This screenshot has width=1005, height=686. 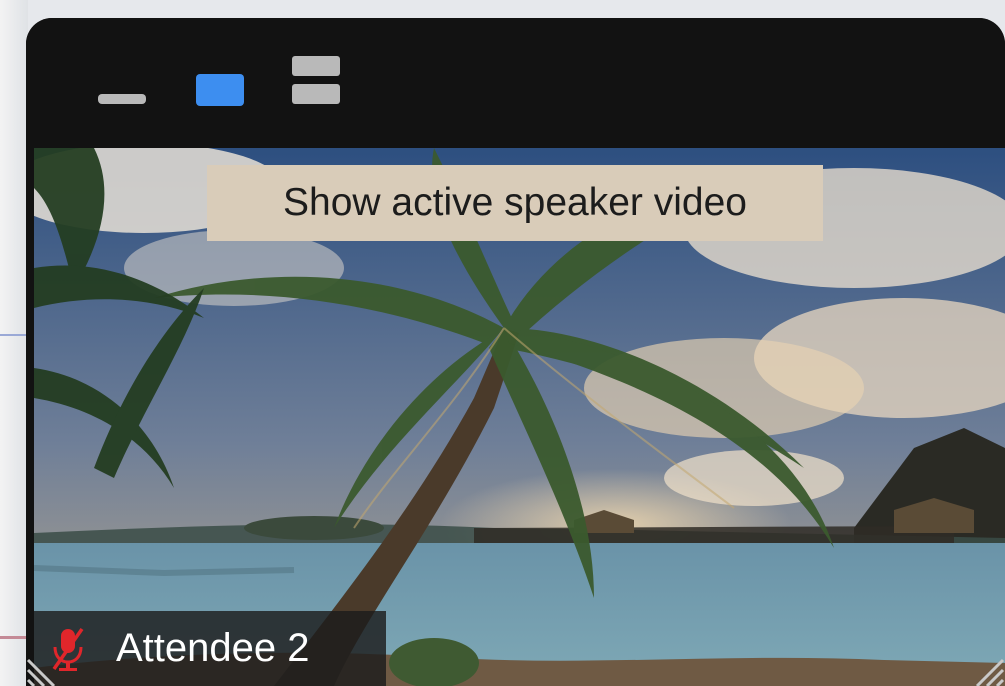 I want to click on gallery-view-icon, so click(x=316, y=81).